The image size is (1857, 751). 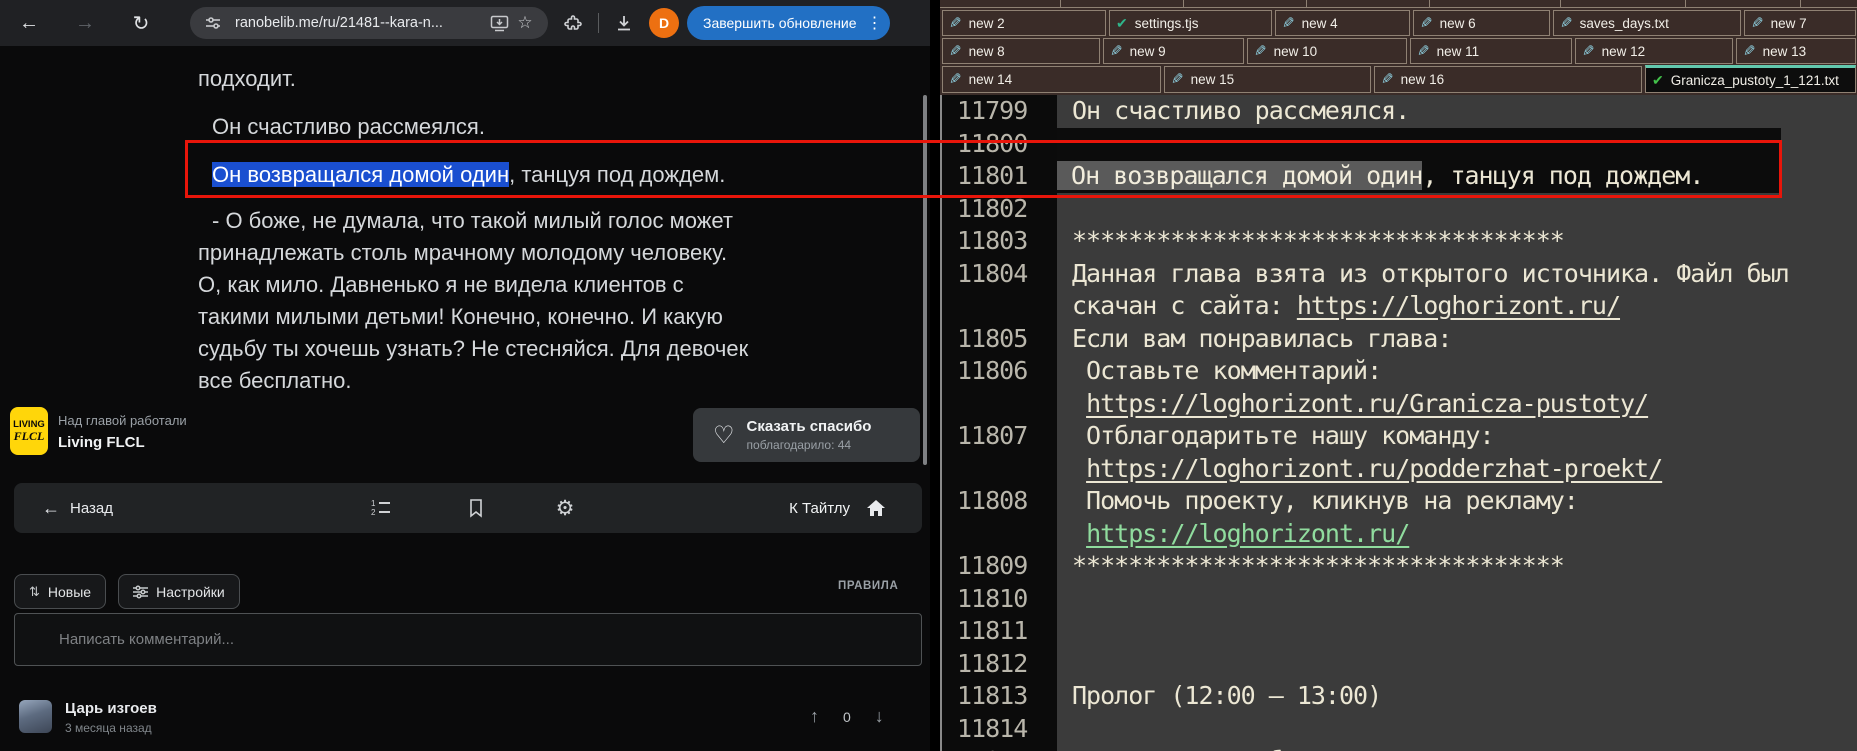 What do you see at coordinates (1796, 51) in the screenshot?
I see `tab-new-13: ✎ new 13` at bounding box center [1796, 51].